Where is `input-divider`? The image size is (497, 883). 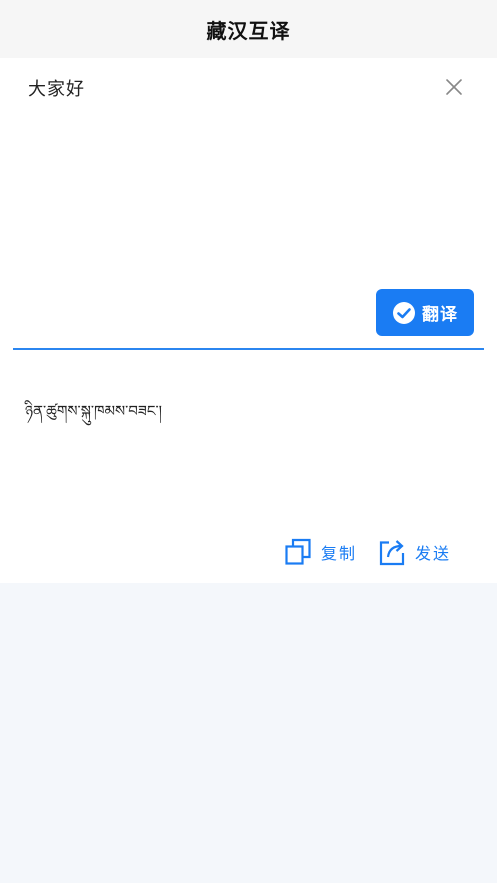 input-divider is located at coordinates (248, 349).